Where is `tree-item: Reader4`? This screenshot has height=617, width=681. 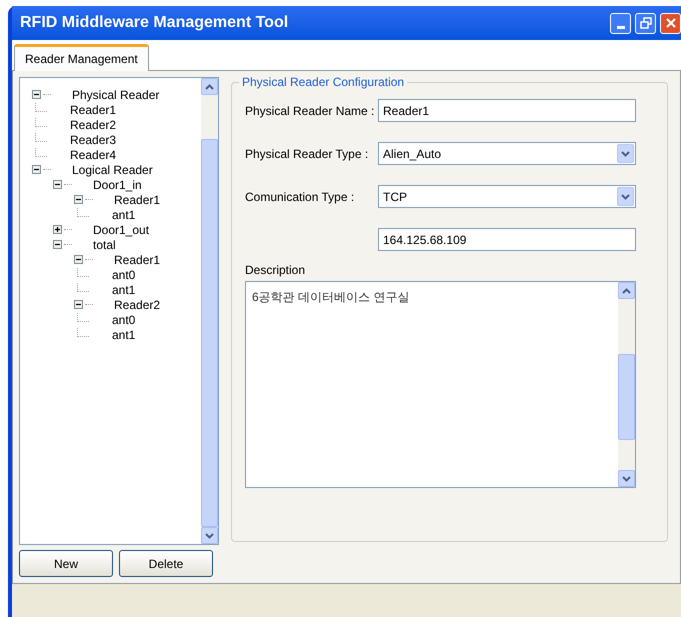 tree-item: Reader4 is located at coordinates (93, 155).